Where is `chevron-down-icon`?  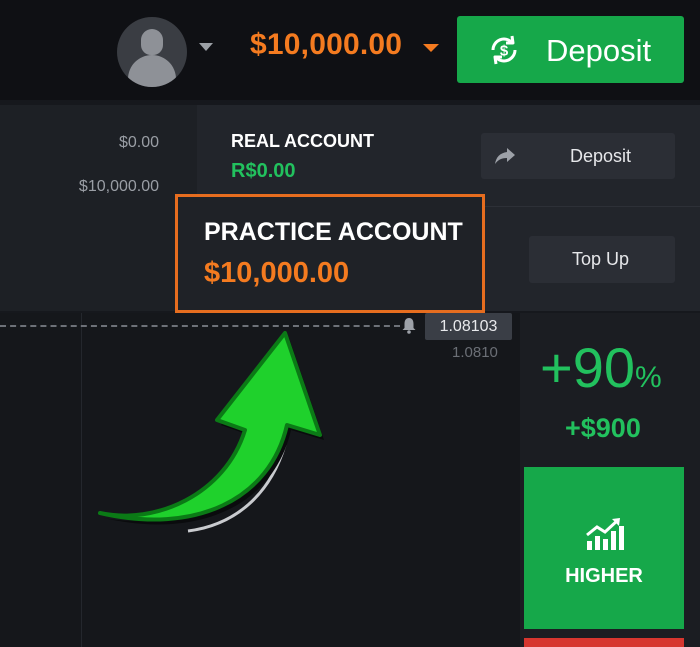
chevron-down-icon is located at coordinates (206, 47).